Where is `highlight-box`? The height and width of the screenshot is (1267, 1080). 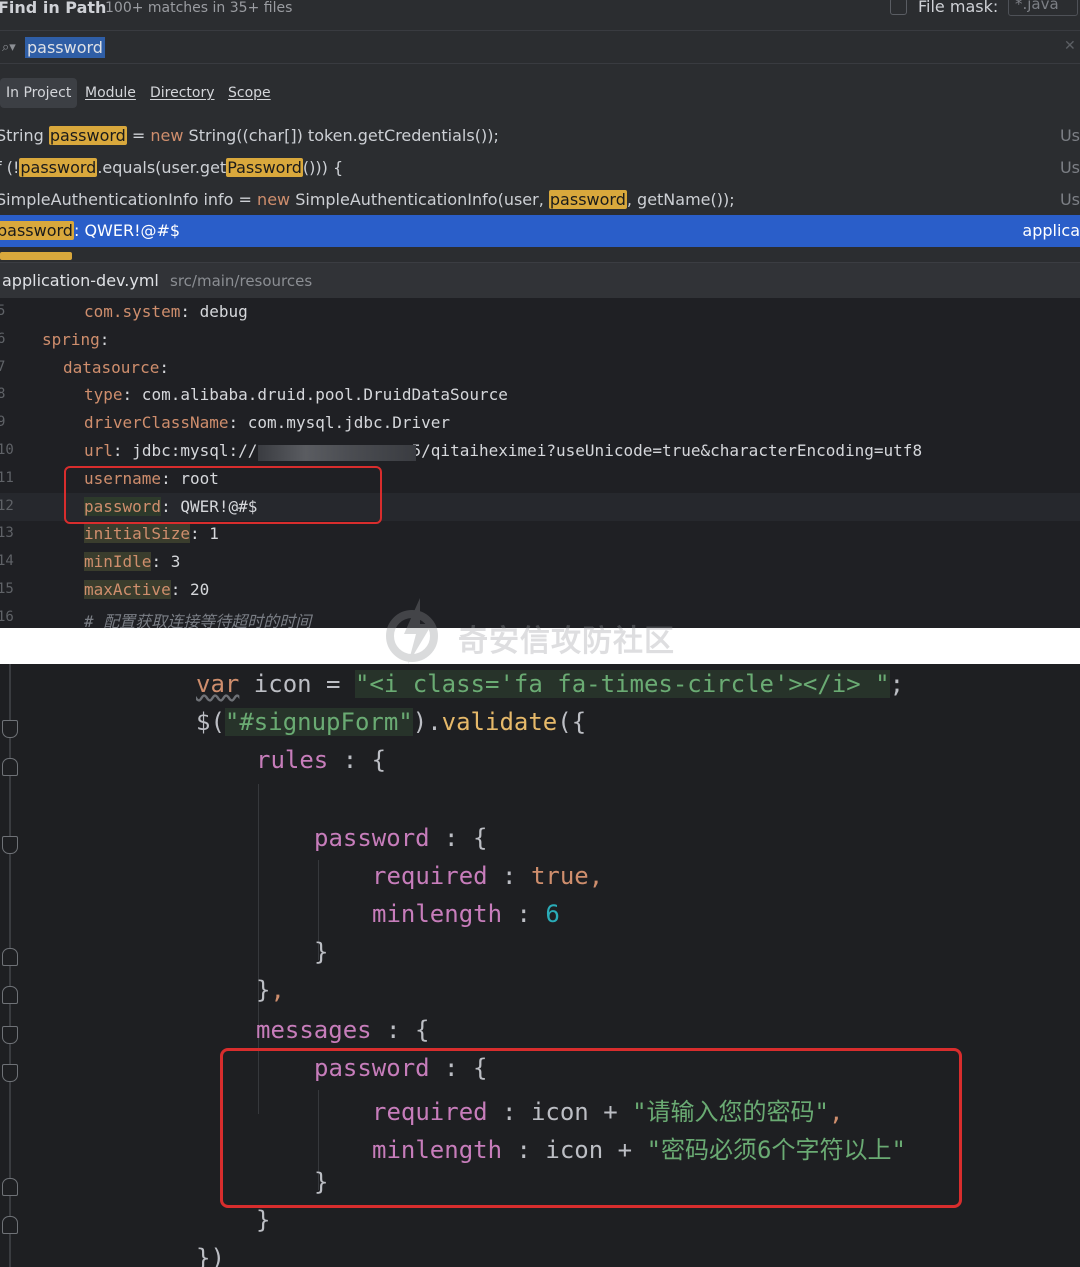
highlight-box is located at coordinates (223, 495).